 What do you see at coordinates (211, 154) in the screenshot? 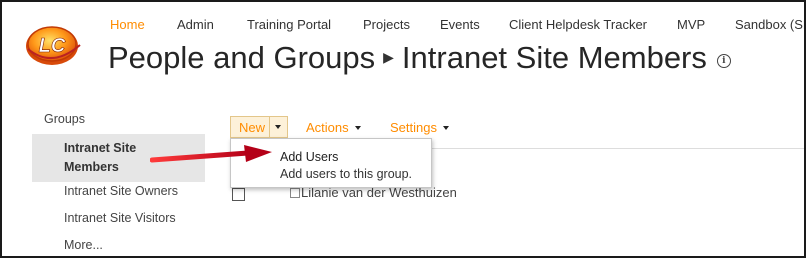
I see `annotation-arrow-icon` at bounding box center [211, 154].